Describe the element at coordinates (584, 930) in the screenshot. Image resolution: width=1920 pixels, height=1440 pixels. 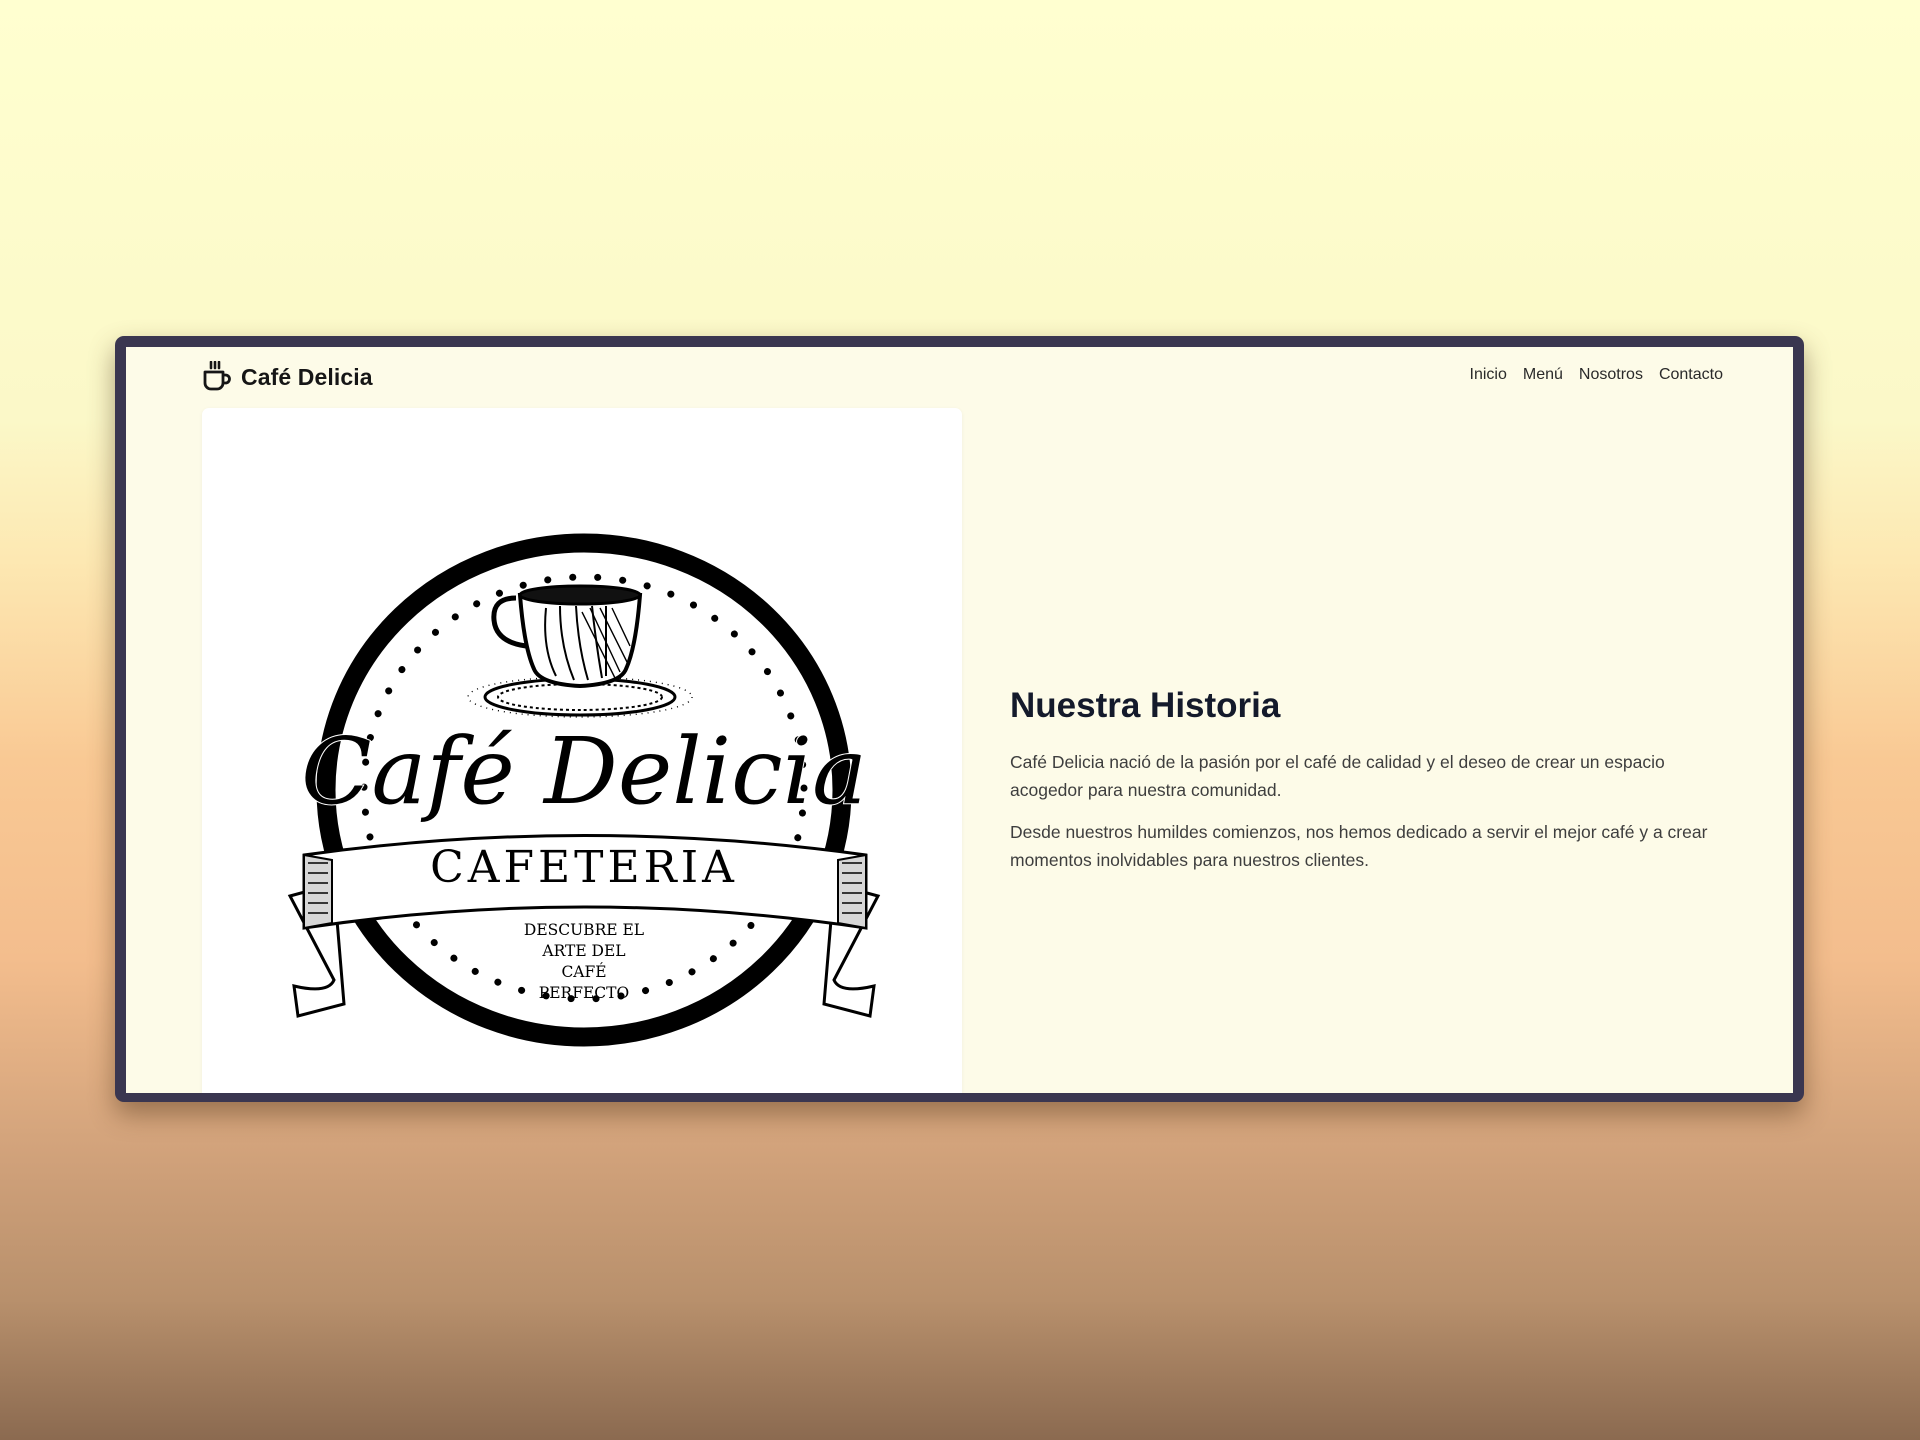
I see `logo-tagline-line-1: DESCUBRE EL` at that location.